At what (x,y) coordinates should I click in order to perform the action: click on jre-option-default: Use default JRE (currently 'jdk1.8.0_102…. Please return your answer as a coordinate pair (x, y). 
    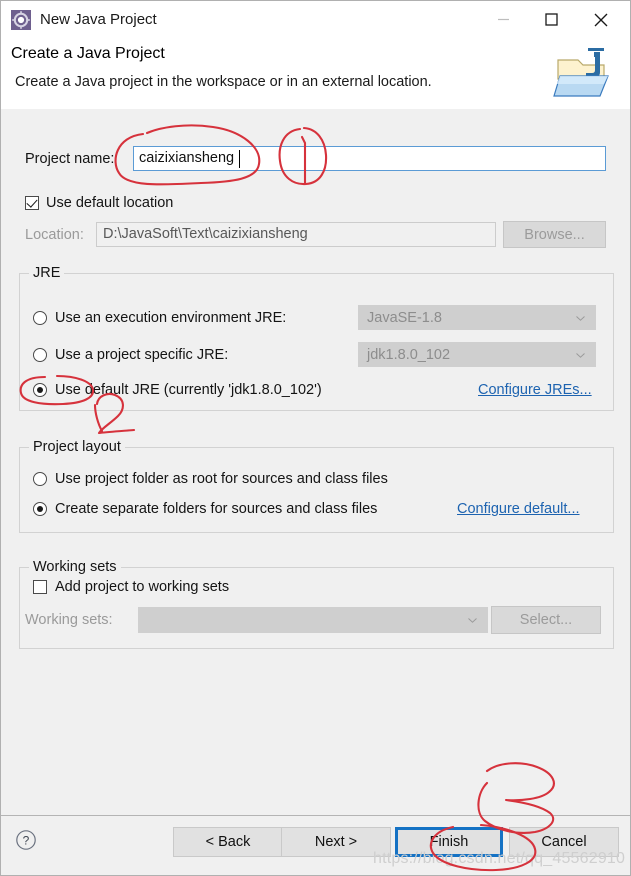
    Looking at the image, I should click on (177, 390).